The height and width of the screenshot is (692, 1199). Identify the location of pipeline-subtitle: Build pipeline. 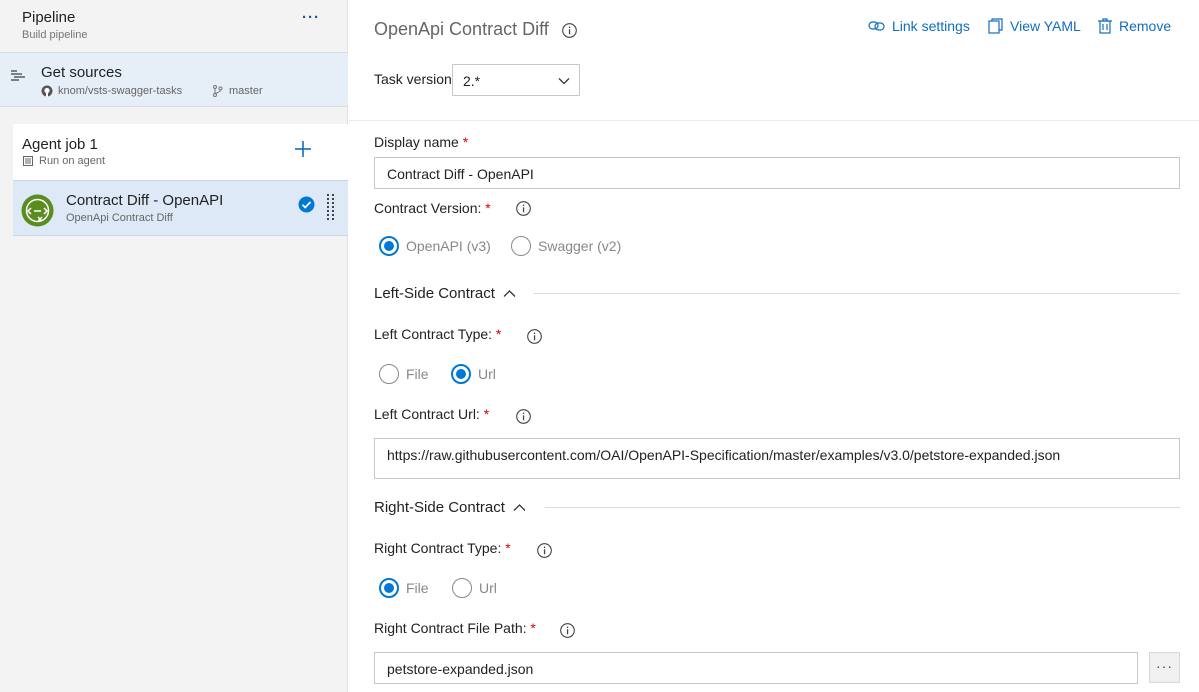
(55, 35).